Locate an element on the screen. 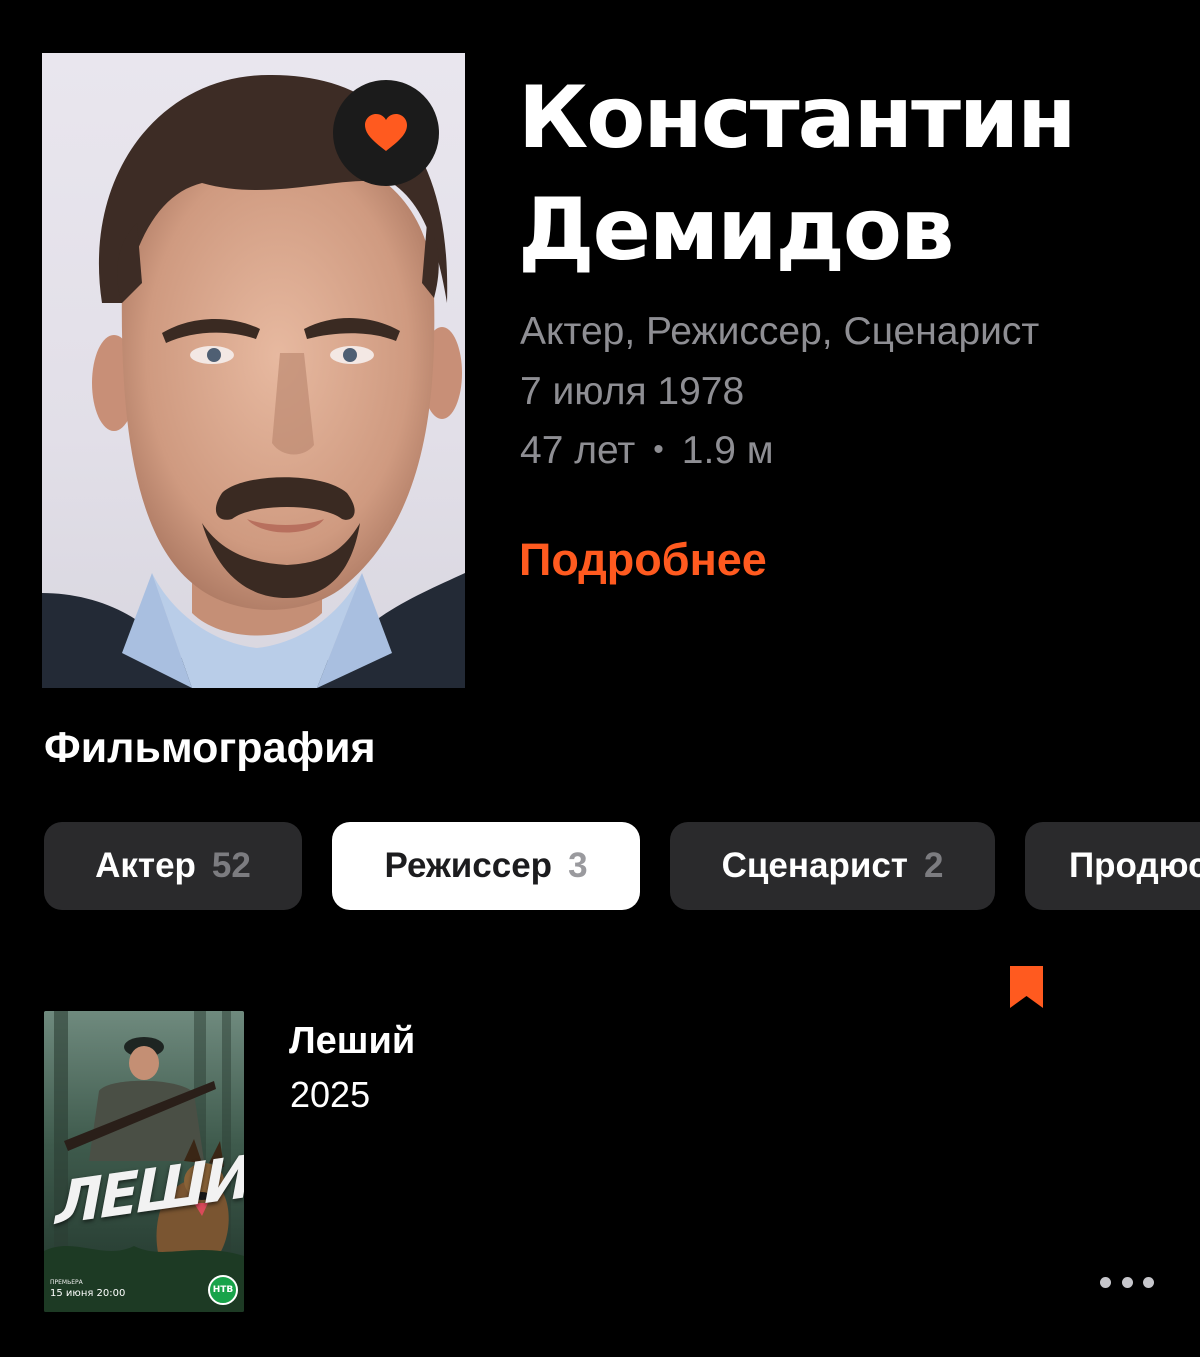 This screenshot has height=1357, width=1200. tab-count: 2 is located at coordinates (933, 865).